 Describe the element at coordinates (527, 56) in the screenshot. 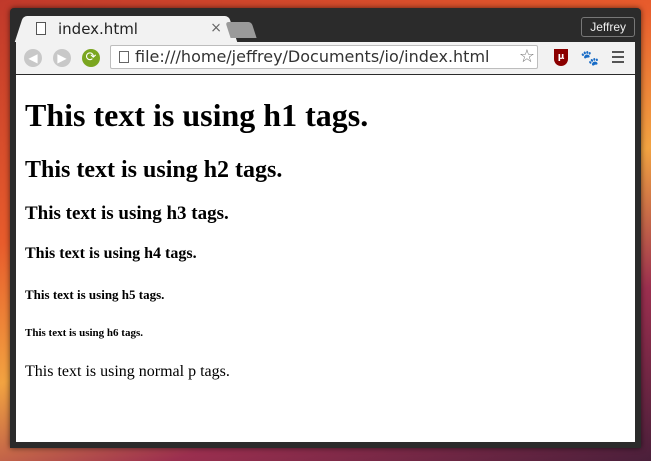

I see `bookmark-star-icon: ☆` at that location.